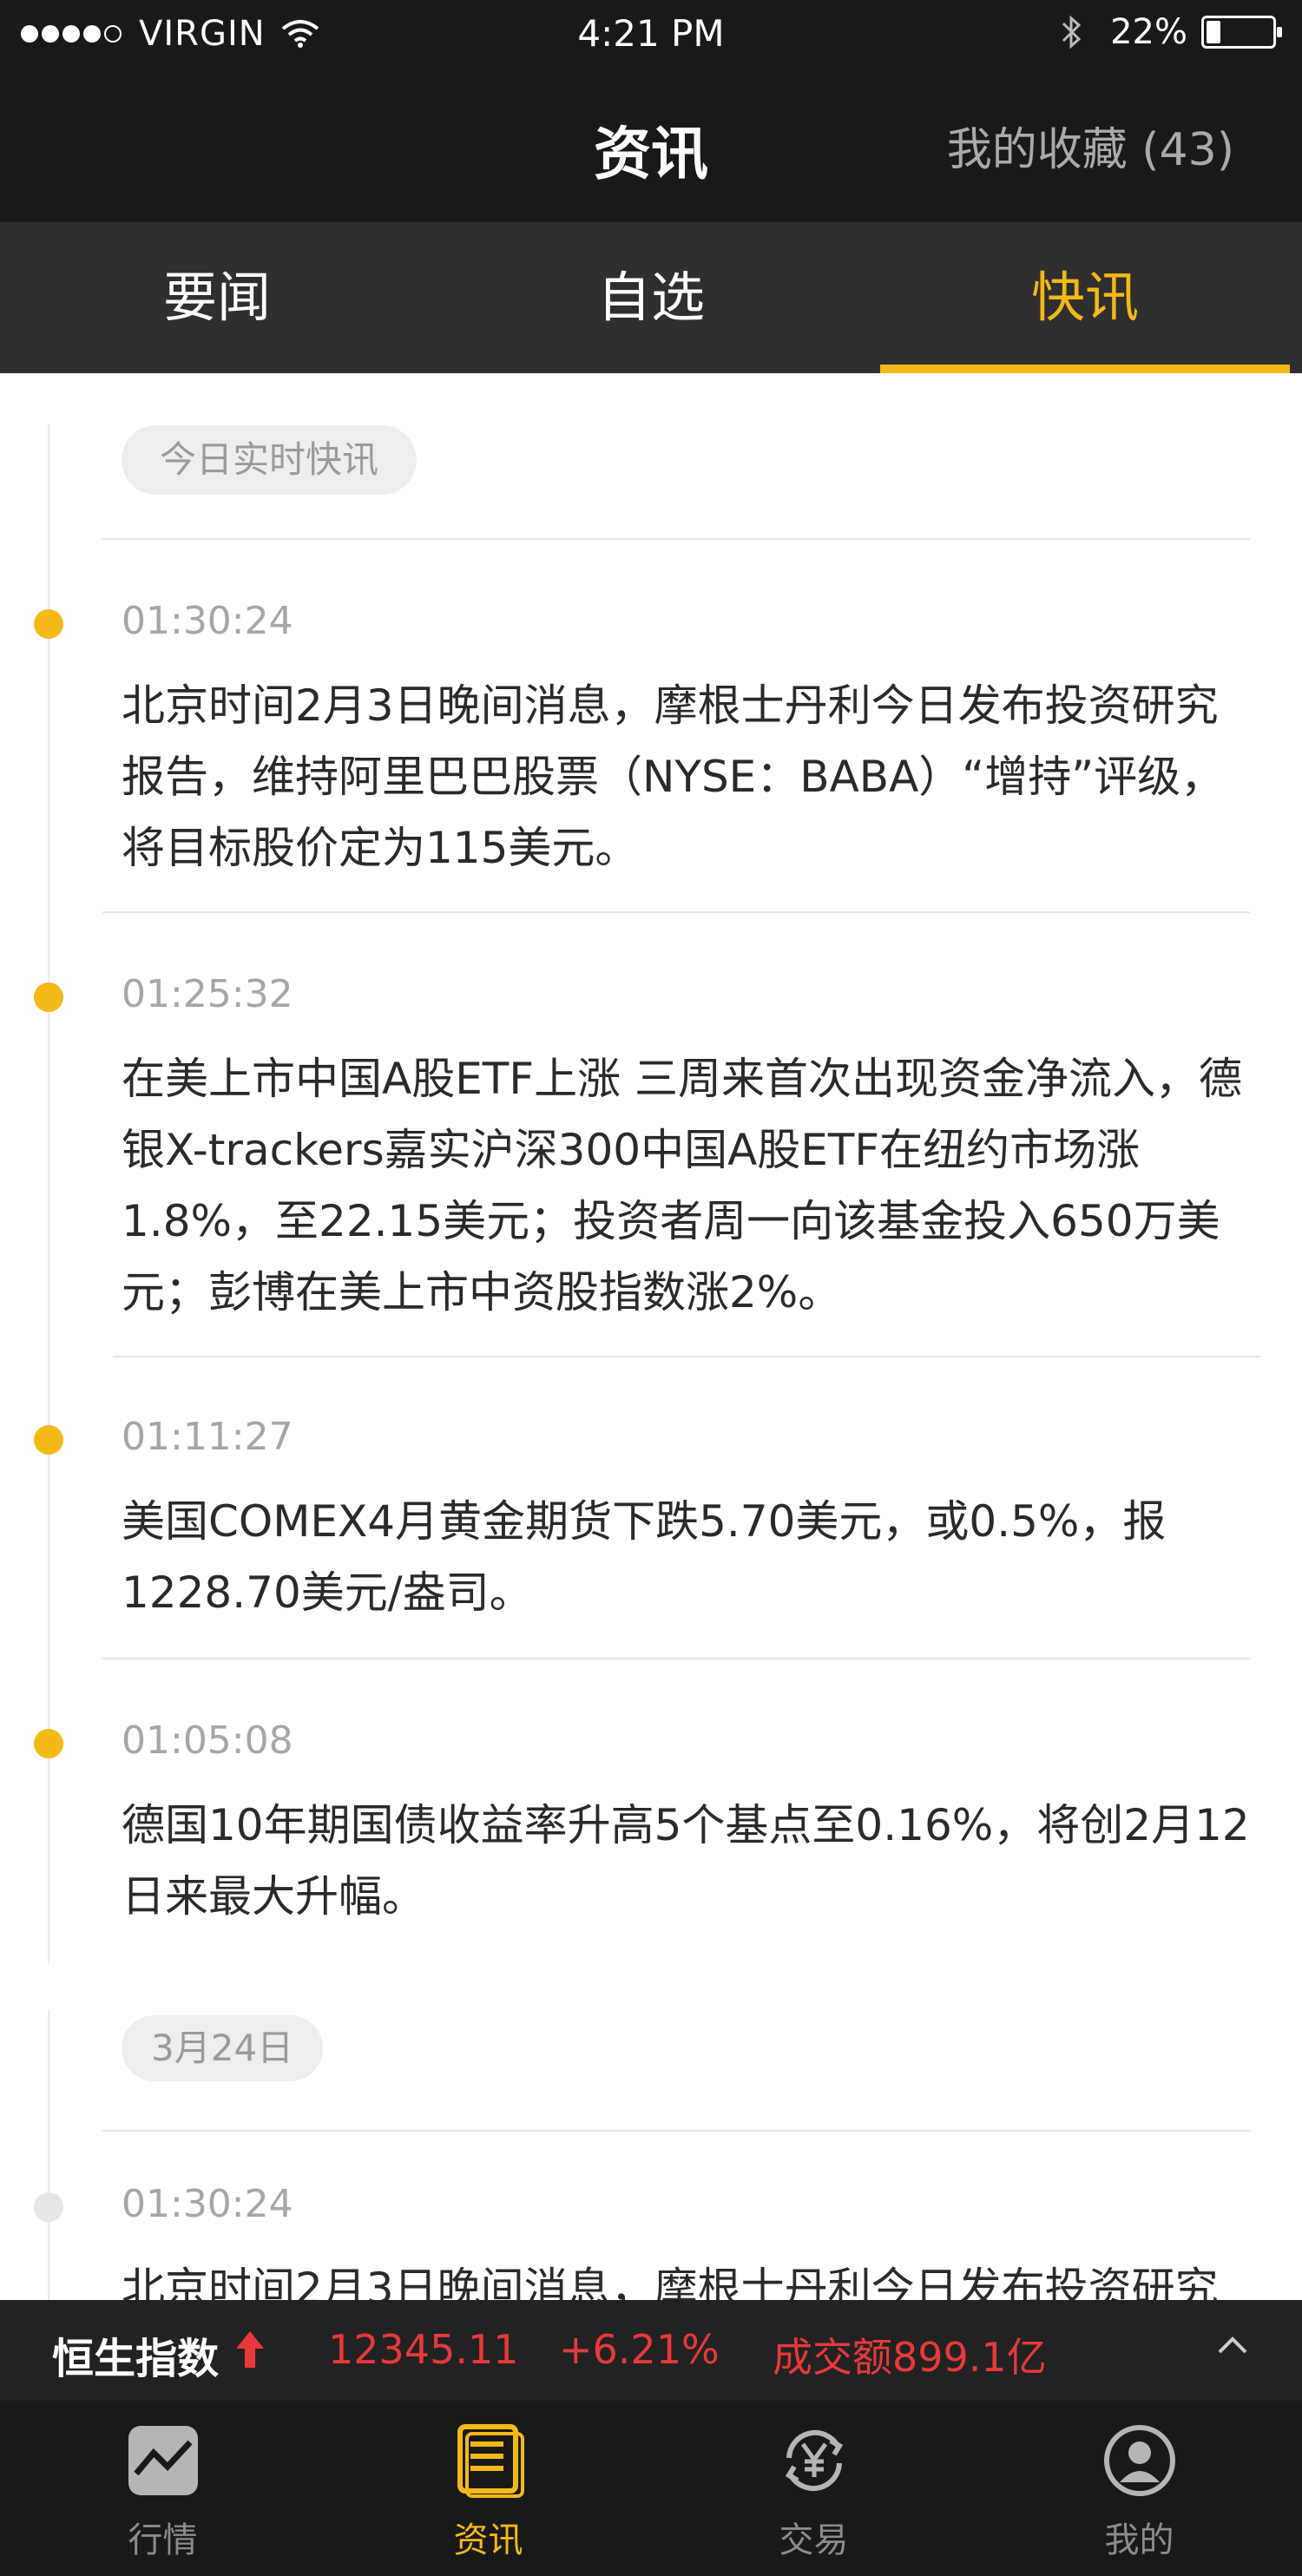 The width and height of the screenshot is (1302, 2576). I want to click on tabbar-item-news: 资讯, so click(488, 2488).